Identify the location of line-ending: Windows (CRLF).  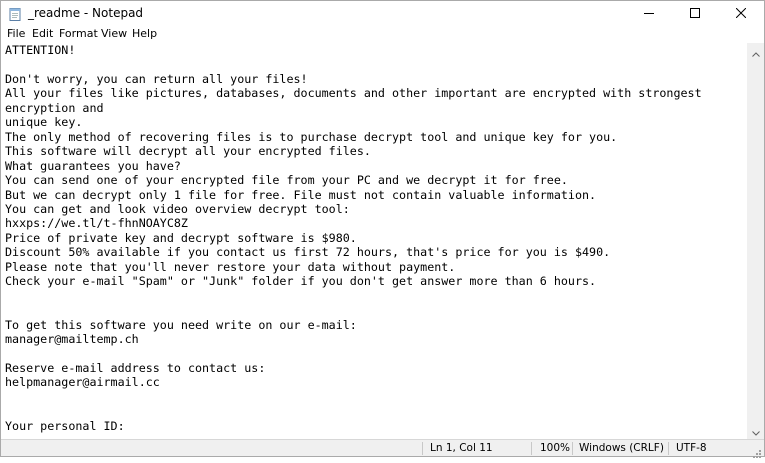
(621, 448).